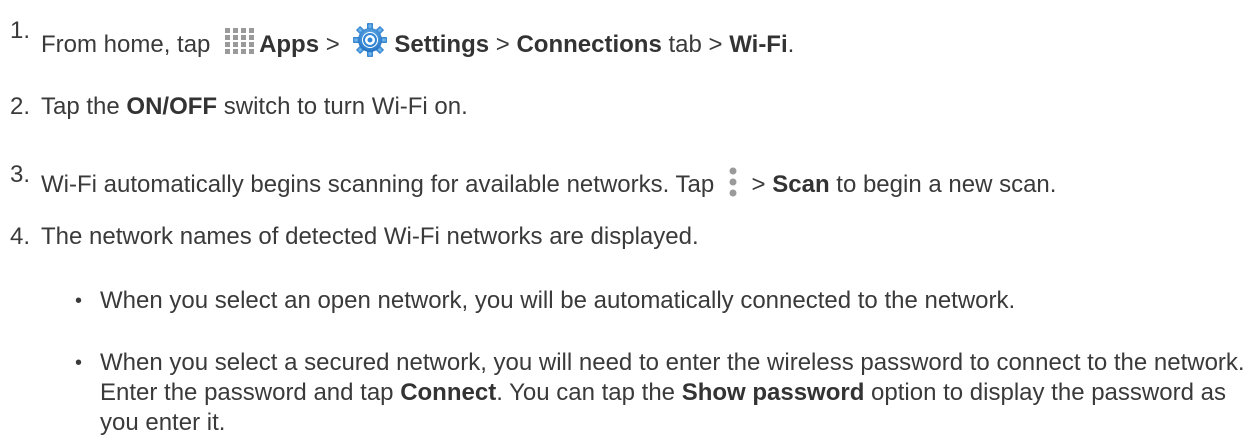 The height and width of the screenshot is (438, 1260). What do you see at coordinates (20, 106) in the screenshot?
I see `step-number: 2.` at bounding box center [20, 106].